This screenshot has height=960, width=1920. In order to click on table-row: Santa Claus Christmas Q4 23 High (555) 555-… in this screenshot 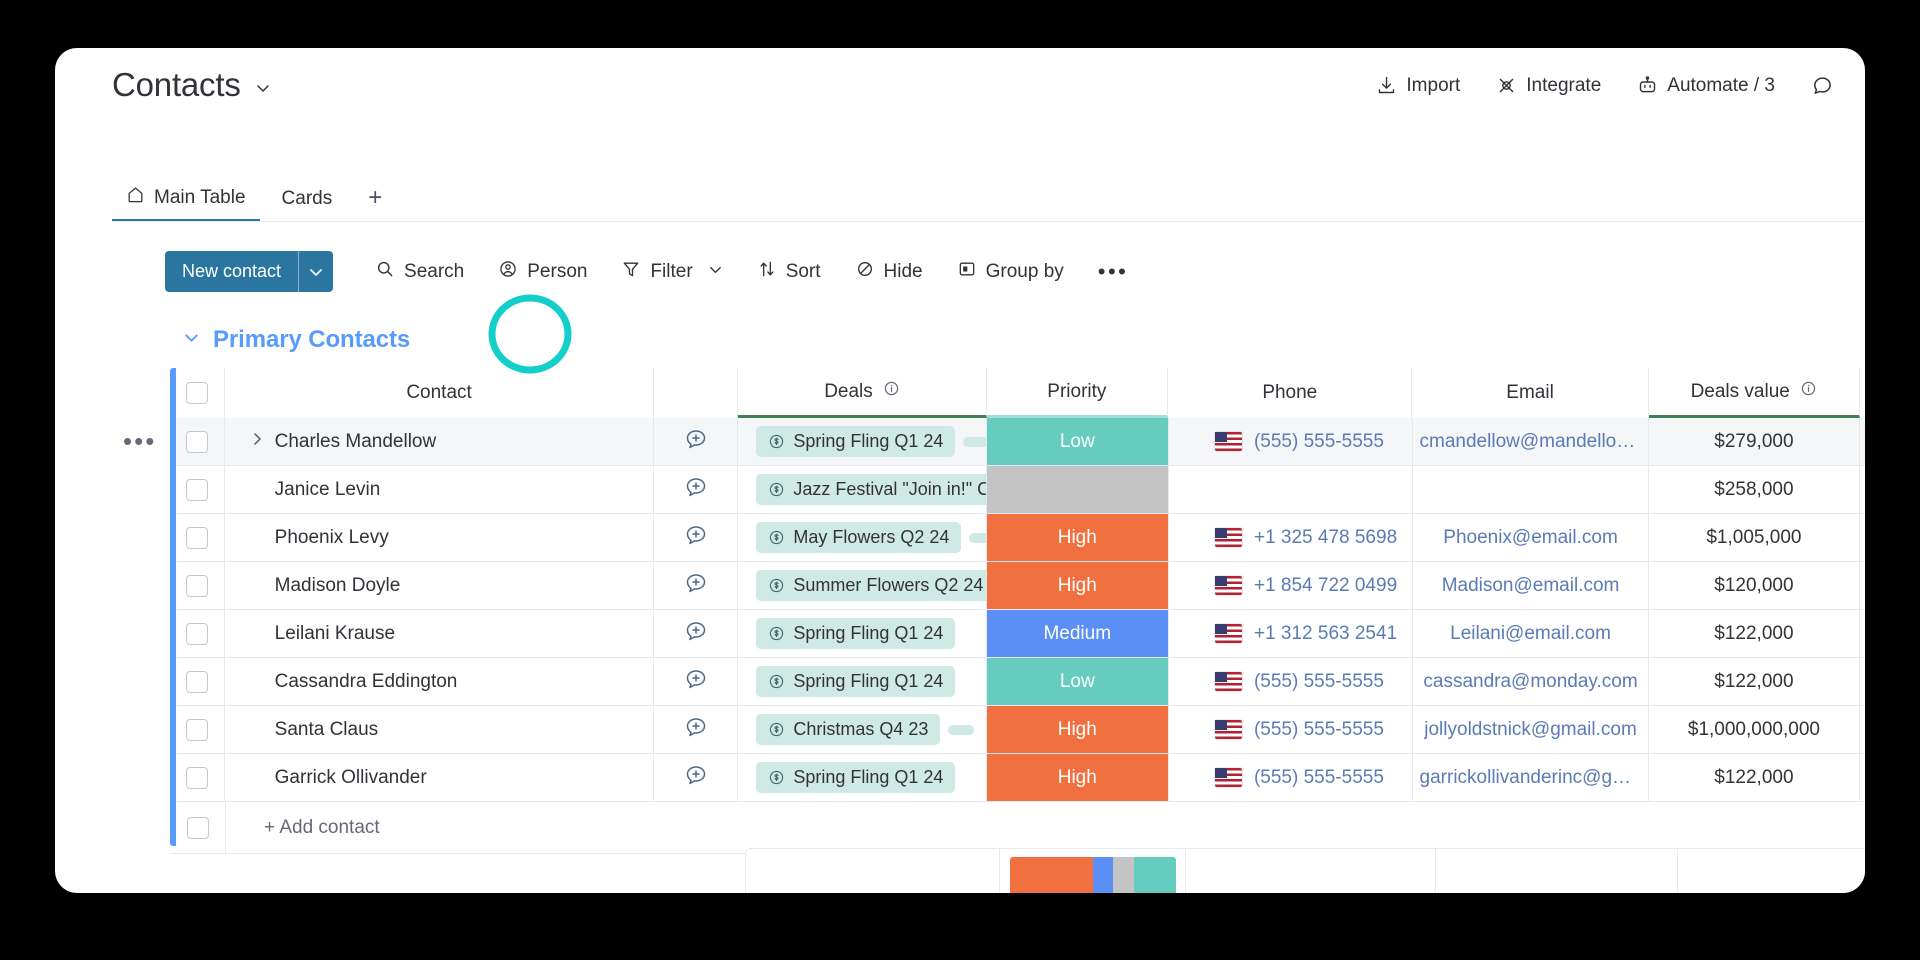, I will do `click(1017, 730)`.